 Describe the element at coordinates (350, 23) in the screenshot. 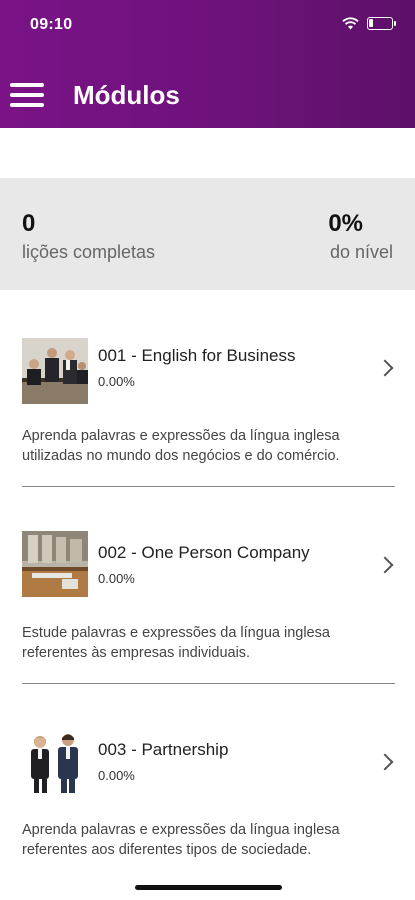

I see `wifi-icon` at that location.